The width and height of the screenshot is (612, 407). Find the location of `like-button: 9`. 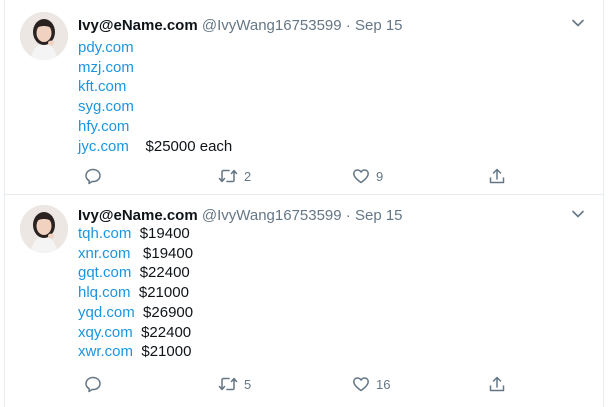

like-button: 9 is located at coordinates (367, 176).